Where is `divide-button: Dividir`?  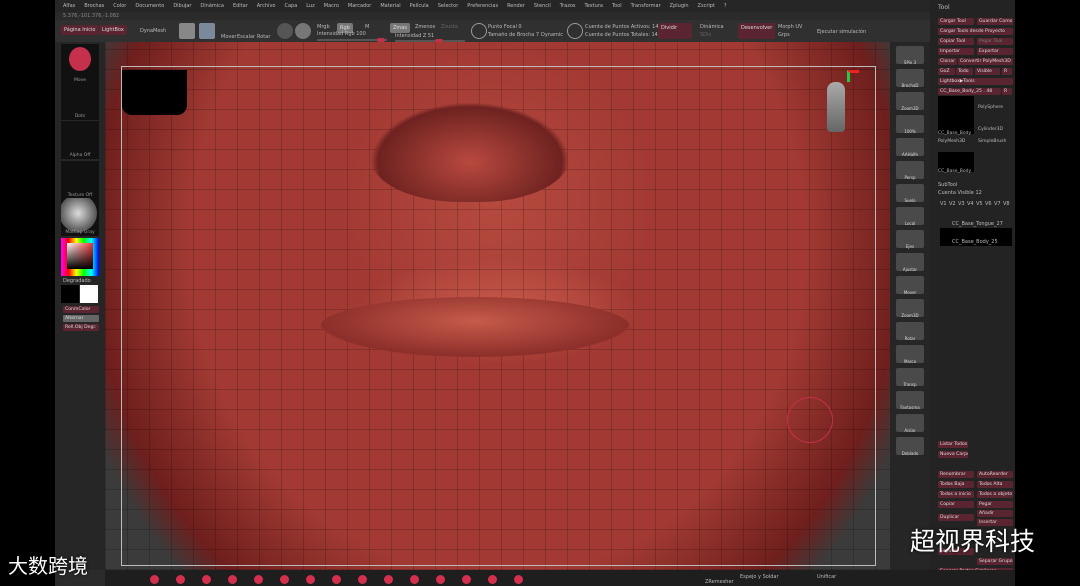
divide-button: Dividir is located at coordinates (675, 31).